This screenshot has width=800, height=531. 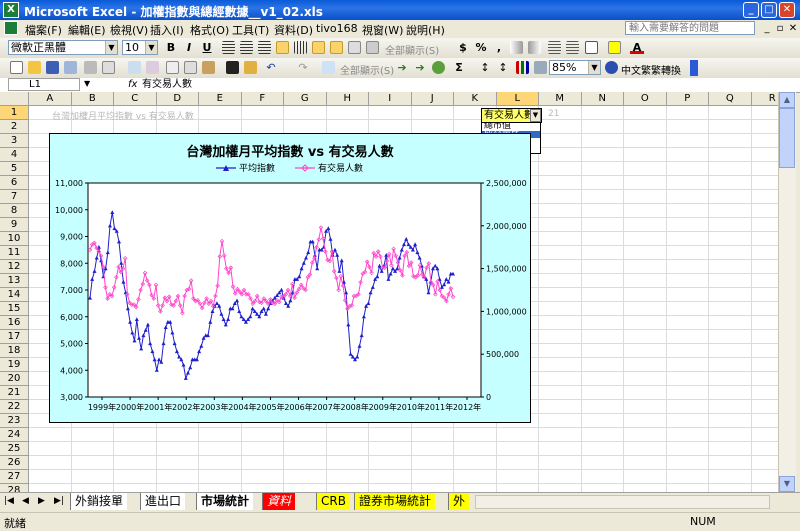 I want to click on row-header-8: 8, so click(x=14, y=211).